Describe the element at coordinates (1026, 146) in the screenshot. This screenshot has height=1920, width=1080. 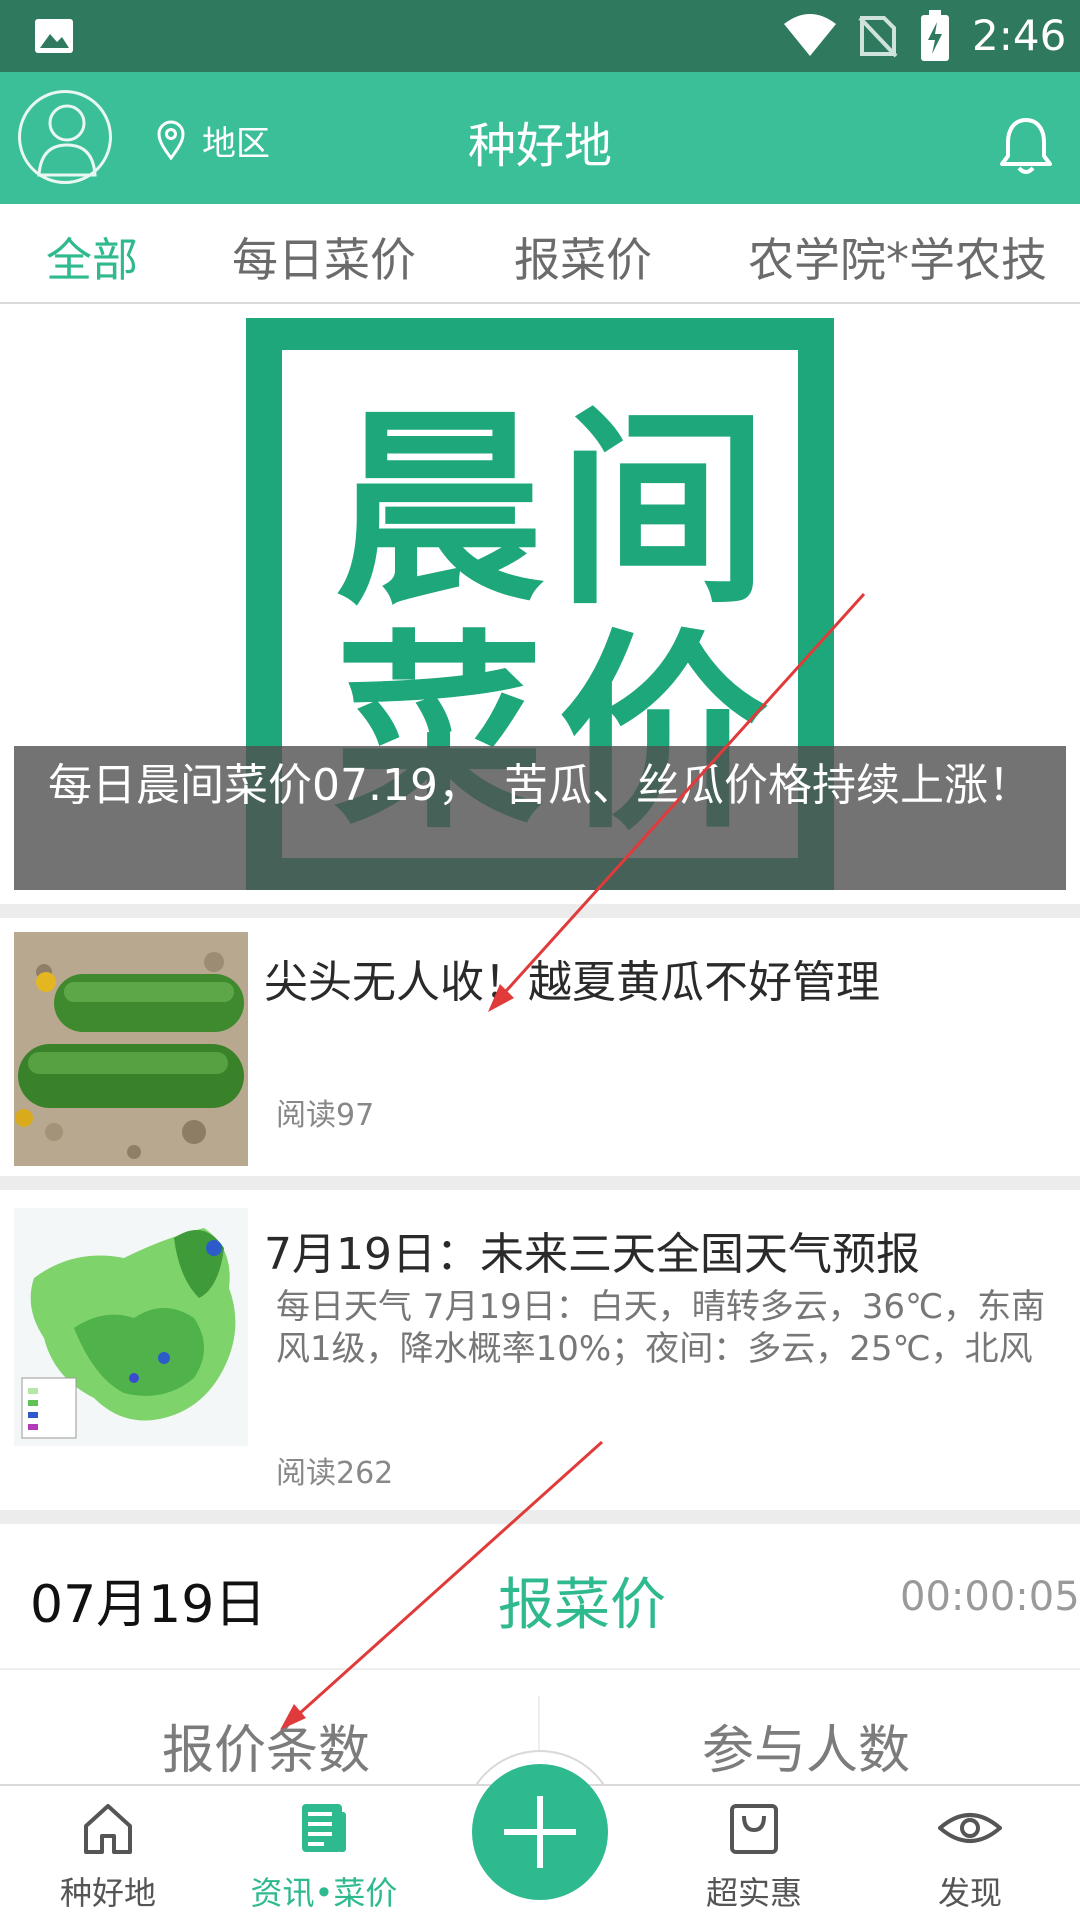
I see `notification-bell-icon` at that location.